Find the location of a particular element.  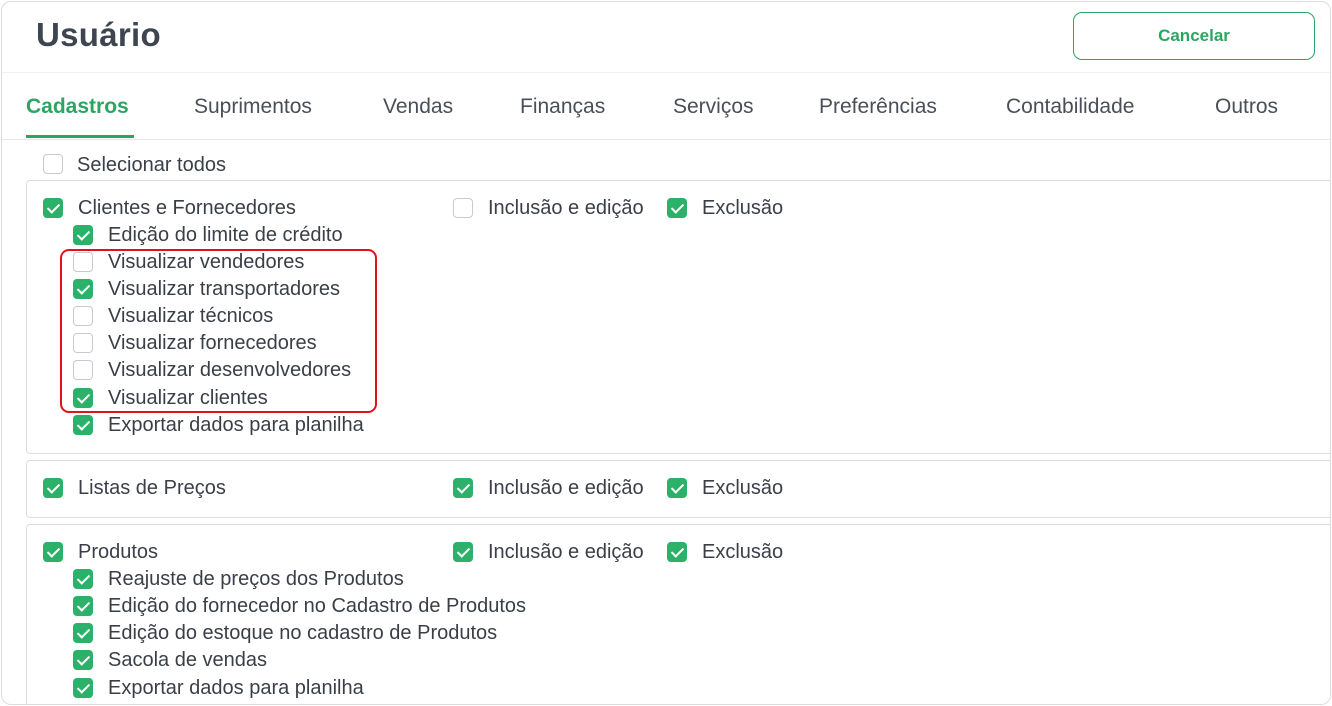

produtos-item-label: Exportar dados para planilha is located at coordinates (236, 688).